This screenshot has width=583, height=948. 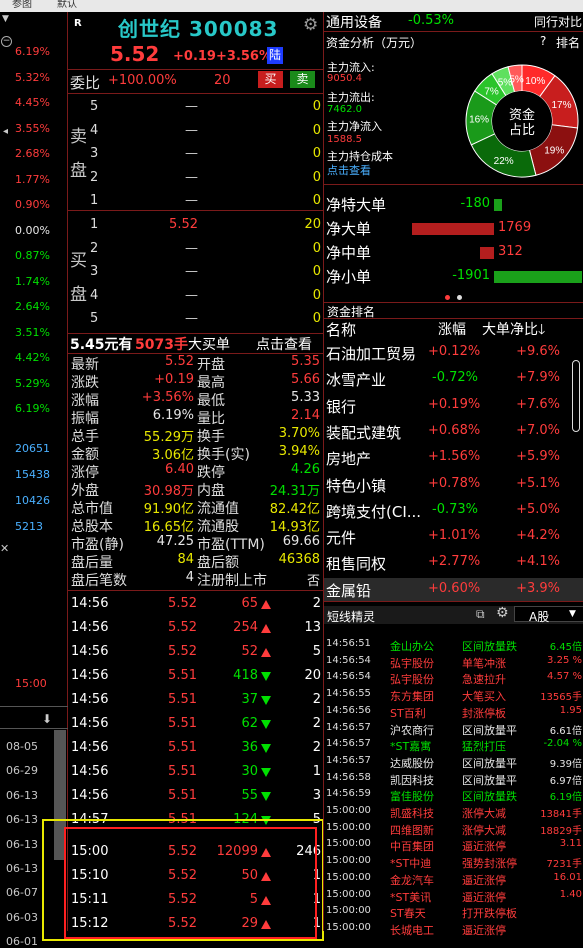 What do you see at coordinates (412, 880) in the screenshot?
I see `spirit-stock: 金龙汽车` at bounding box center [412, 880].